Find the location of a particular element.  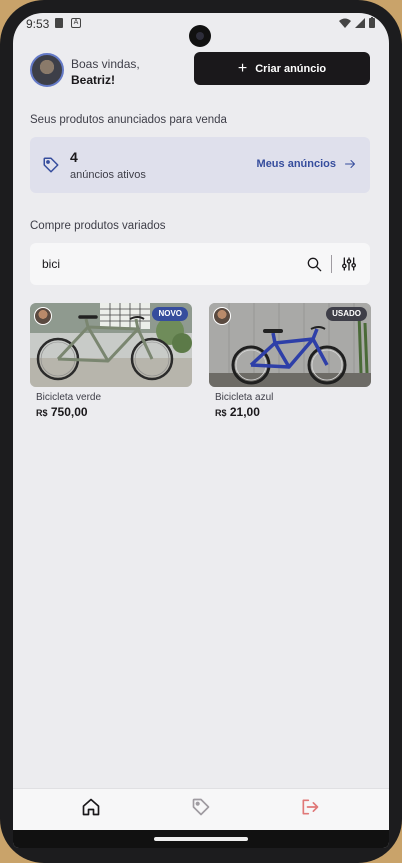

shop-section-title: Compre produtos variados is located at coordinates (98, 226).